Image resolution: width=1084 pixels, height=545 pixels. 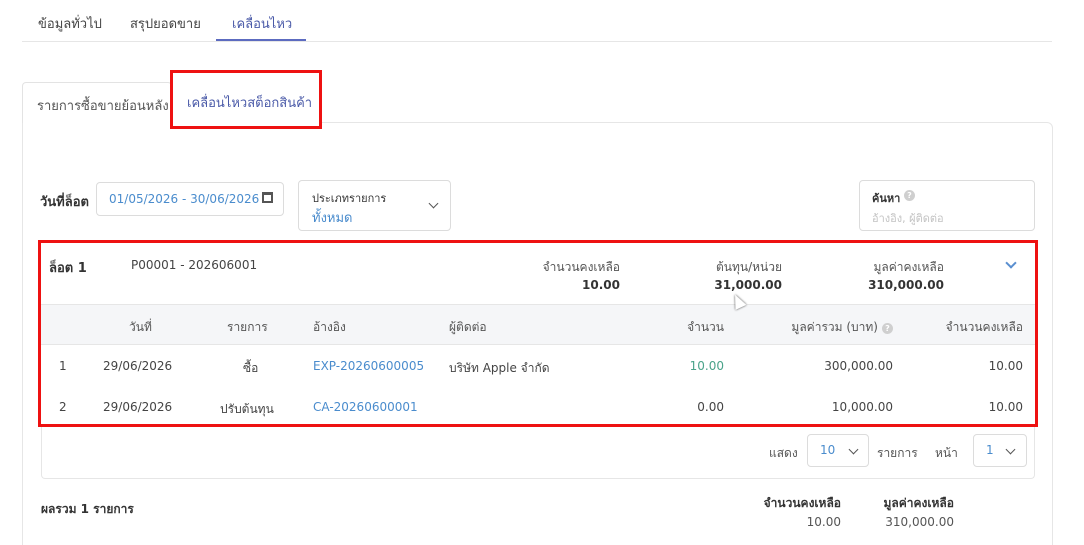 I want to click on calendar-icon, so click(x=267, y=197).